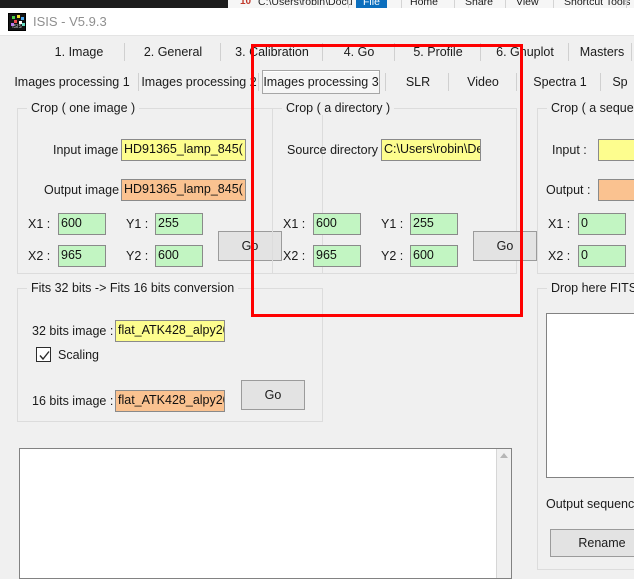  What do you see at coordinates (272, 52) in the screenshot?
I see `tab-3-calibration: 3. Calibration` at bounding box center [272, 52].